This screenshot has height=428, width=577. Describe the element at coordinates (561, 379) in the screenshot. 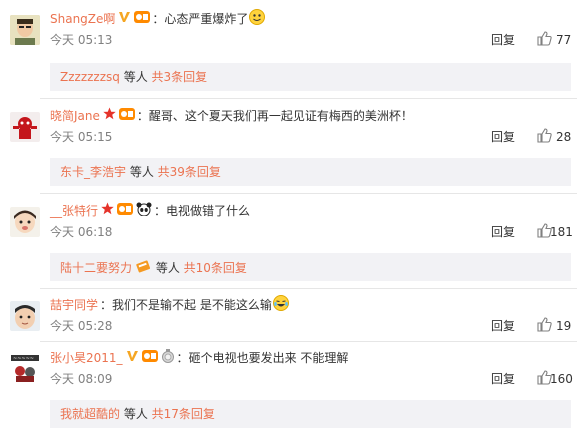

I see `like-count: 160` at that location.